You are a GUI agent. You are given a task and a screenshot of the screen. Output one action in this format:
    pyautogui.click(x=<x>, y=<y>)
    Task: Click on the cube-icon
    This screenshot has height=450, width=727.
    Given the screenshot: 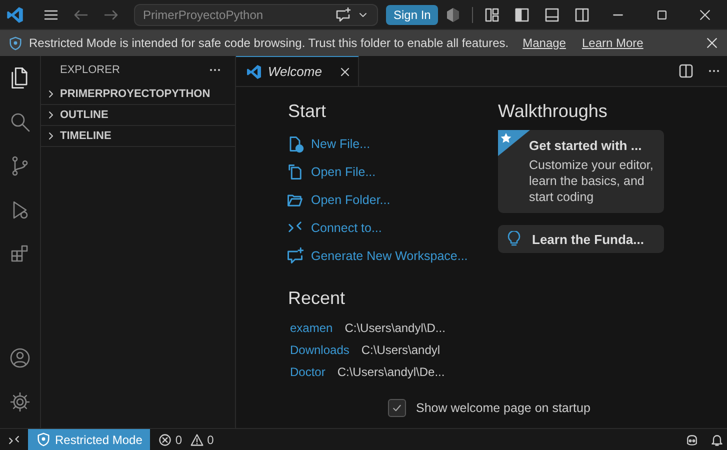 What is the action you would take?
    pyautogui.click(x=452, y=14)
    